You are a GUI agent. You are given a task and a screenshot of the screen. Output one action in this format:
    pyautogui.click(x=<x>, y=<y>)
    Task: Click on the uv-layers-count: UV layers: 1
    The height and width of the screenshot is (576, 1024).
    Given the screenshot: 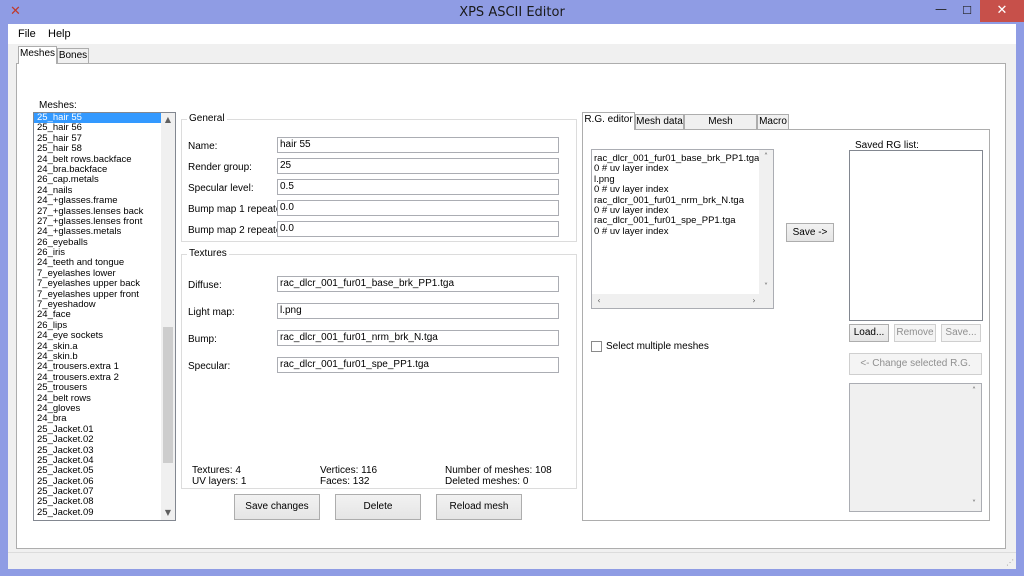 What is the action you would take?
    pyautogui.click(x=219, y=481)
    